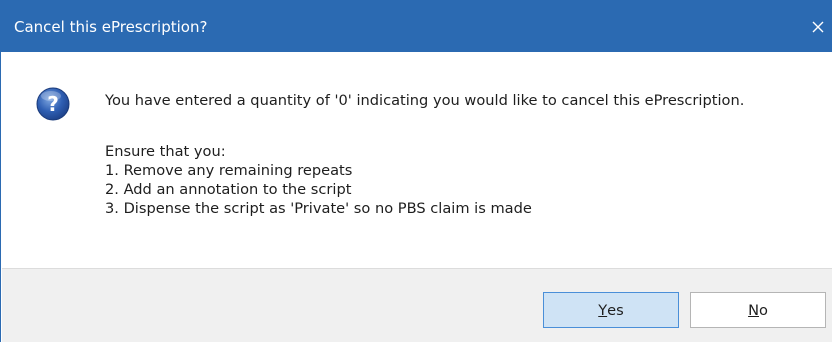 Image resolution: width=832 pixels, height=342 pixels. I want to click on yes-button: Yes, so click(611, 310).